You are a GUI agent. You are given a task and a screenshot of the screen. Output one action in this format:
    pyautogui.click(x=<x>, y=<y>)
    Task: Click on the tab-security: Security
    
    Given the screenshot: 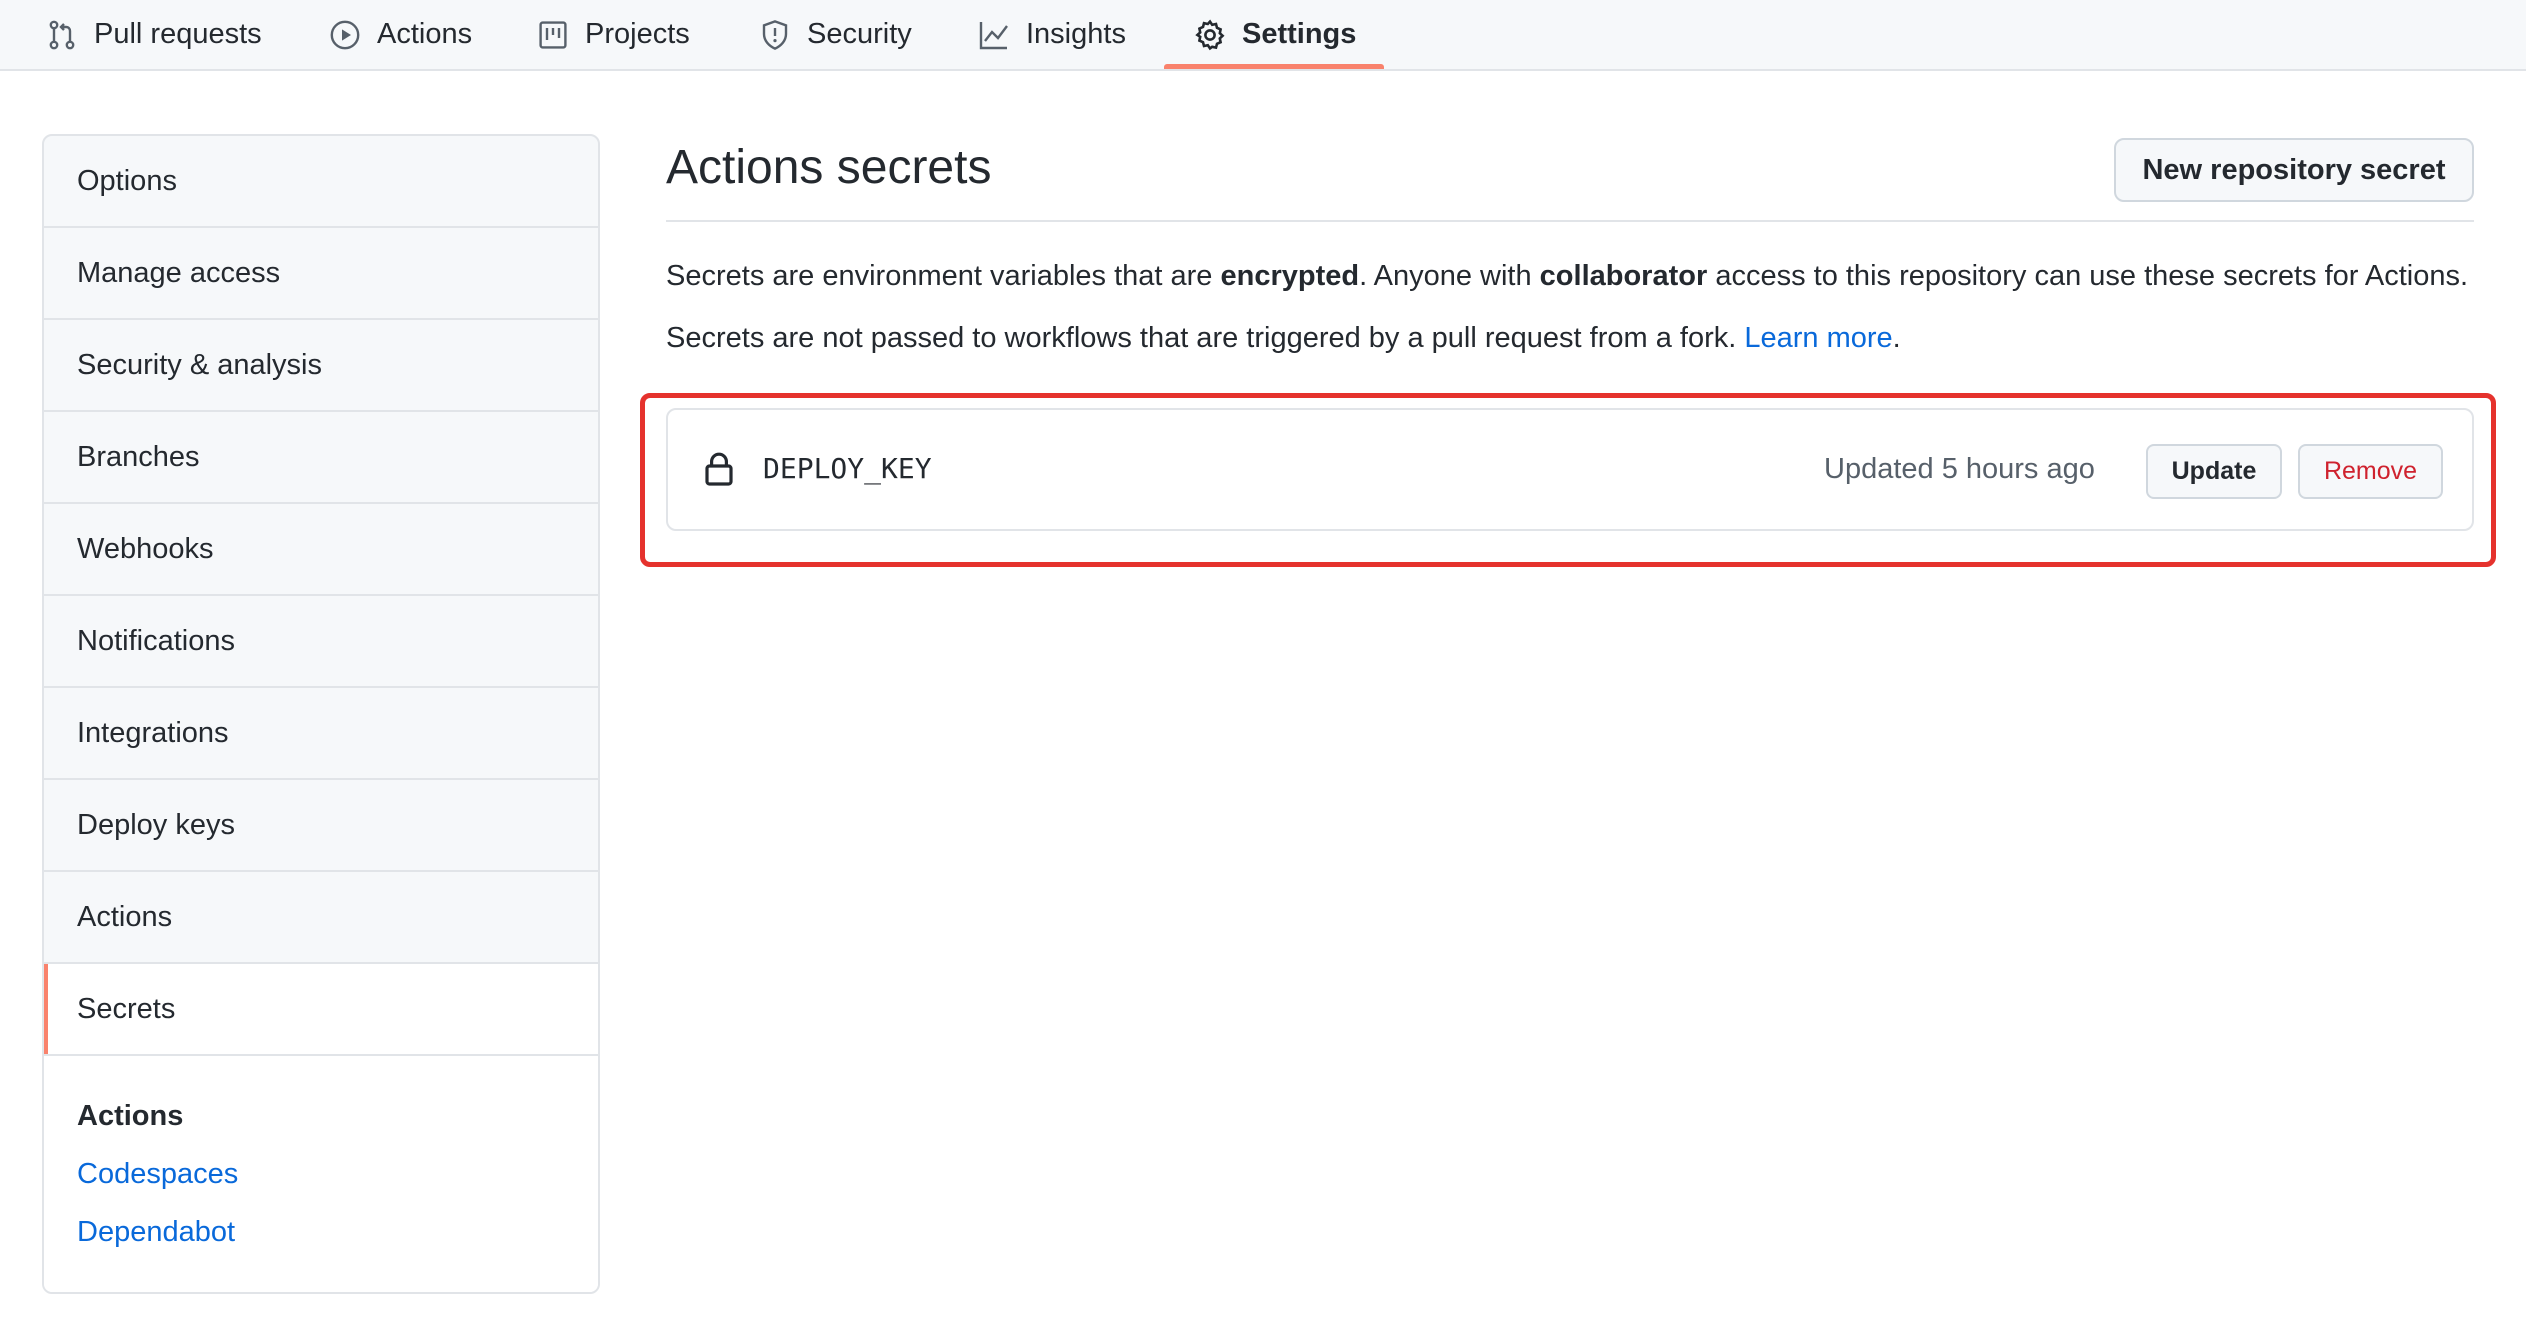 What is the action you would take?
    pyautogui.click(x=835, y=34)
    